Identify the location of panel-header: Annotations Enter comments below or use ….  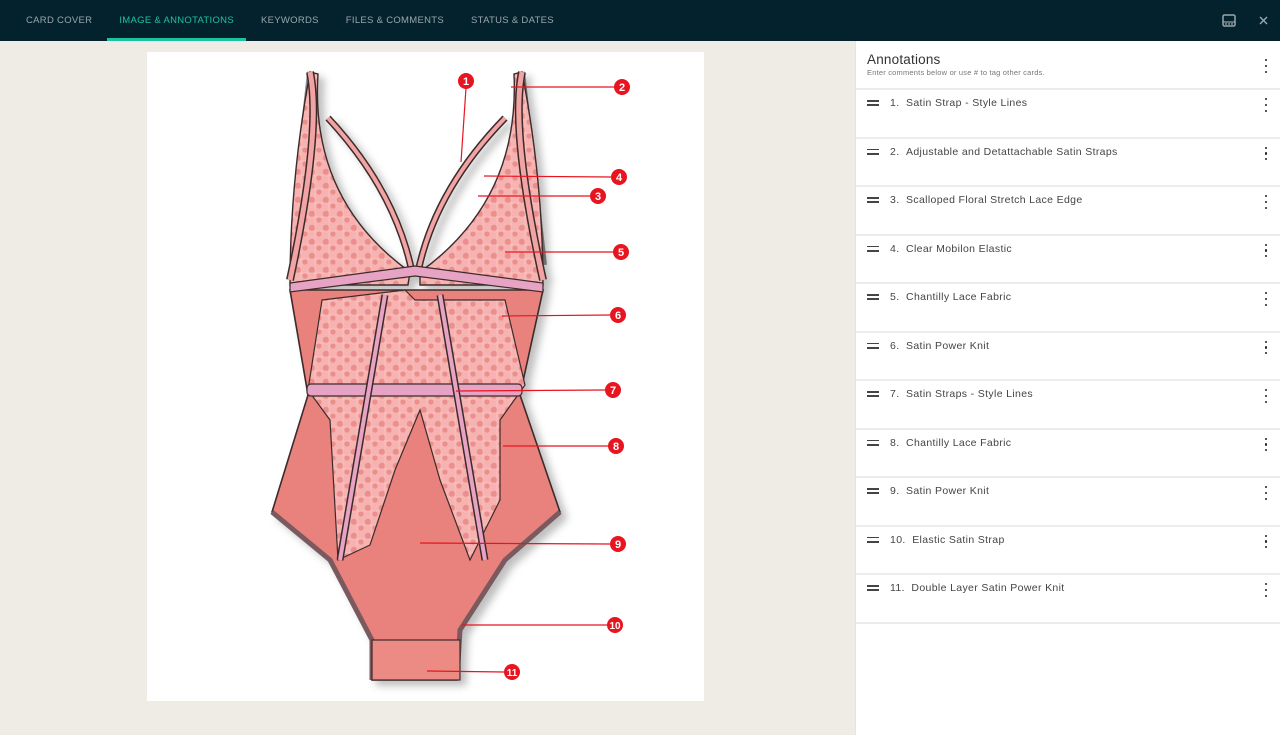
(1068, 65).